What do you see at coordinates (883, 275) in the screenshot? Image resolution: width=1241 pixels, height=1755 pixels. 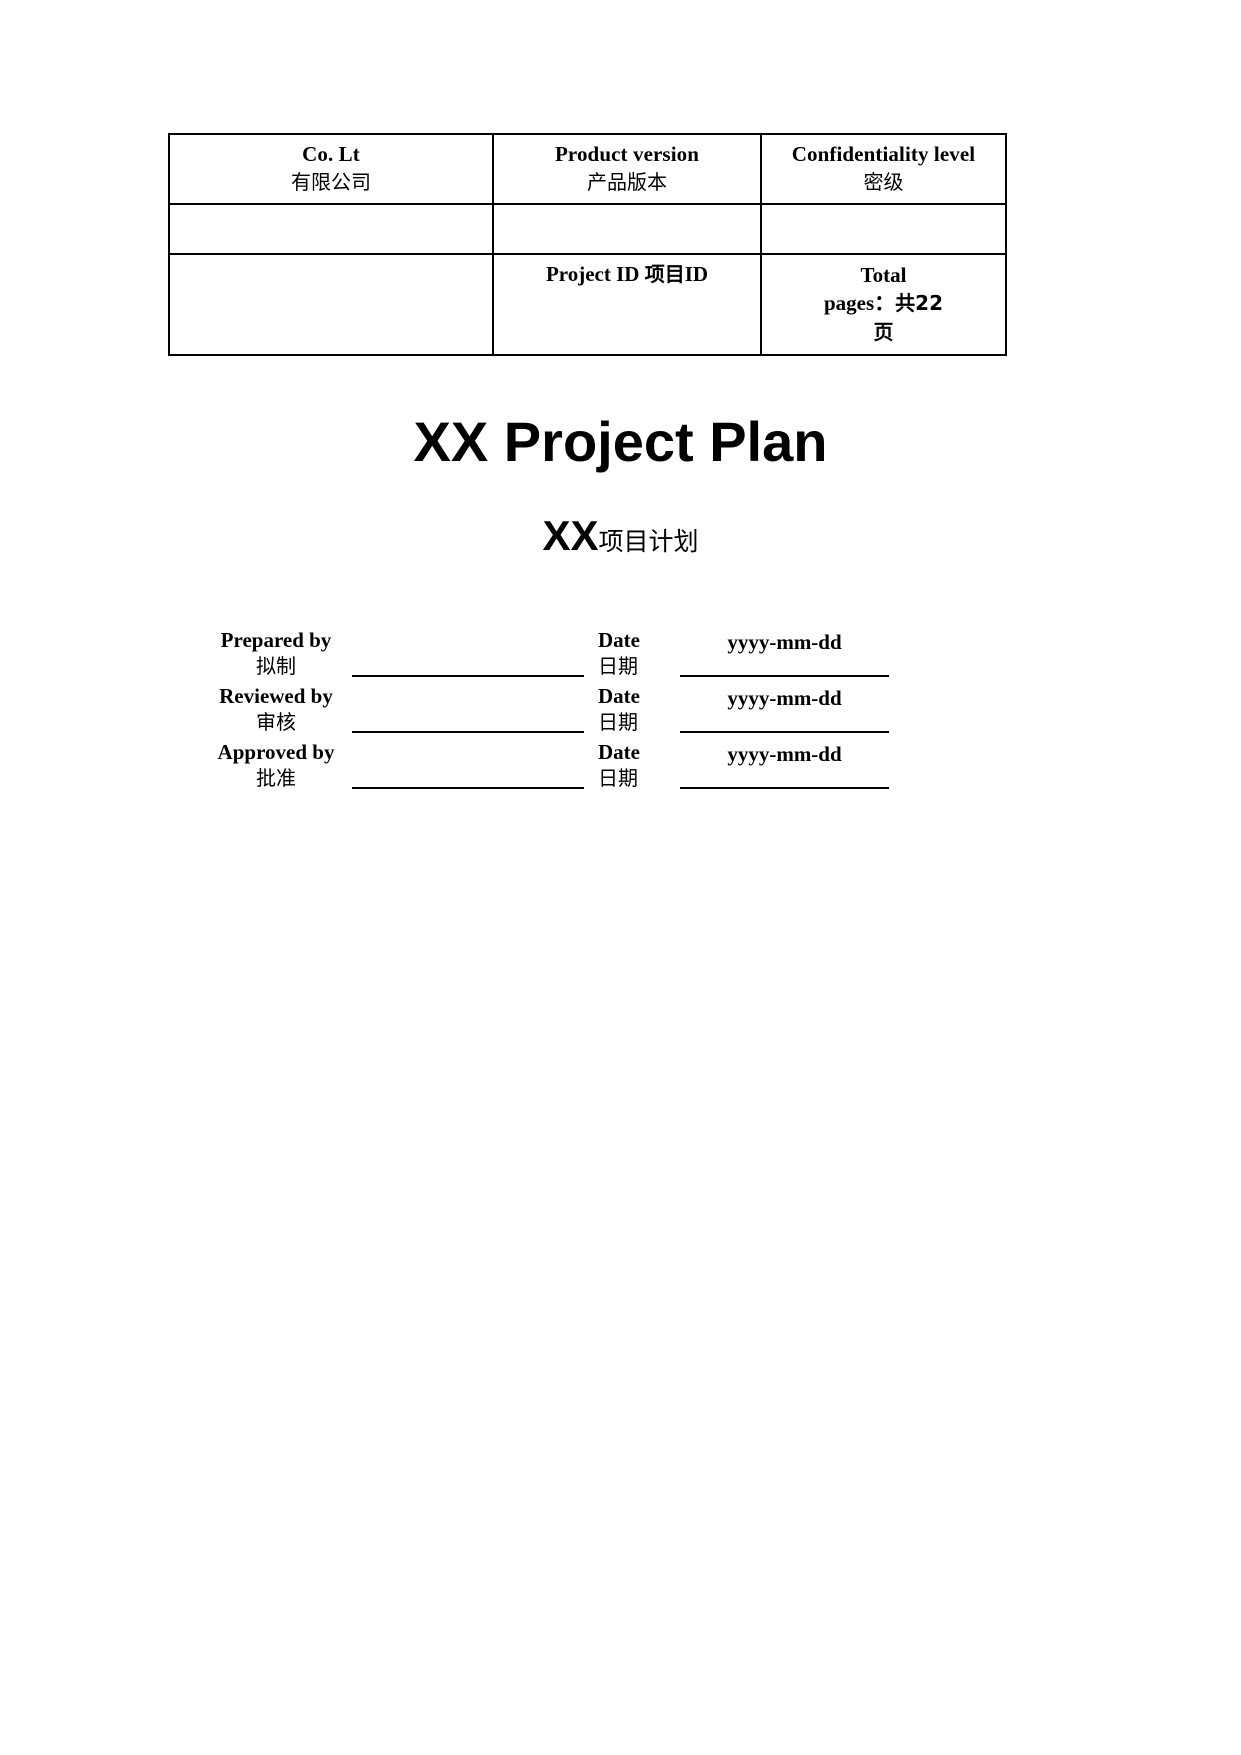 I see `total-pages-line1: Total` at bounding box center [883, 275].